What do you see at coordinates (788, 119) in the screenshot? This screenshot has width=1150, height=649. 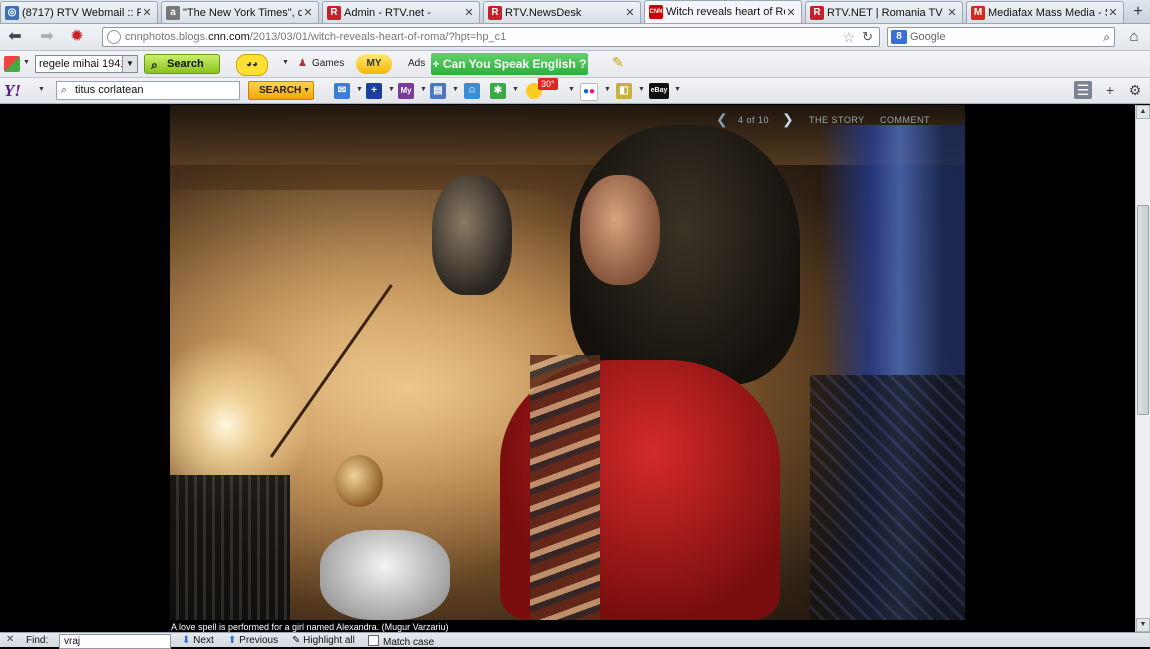 I see `next-photo-icon: ❯` at bounding box center [788, 119].